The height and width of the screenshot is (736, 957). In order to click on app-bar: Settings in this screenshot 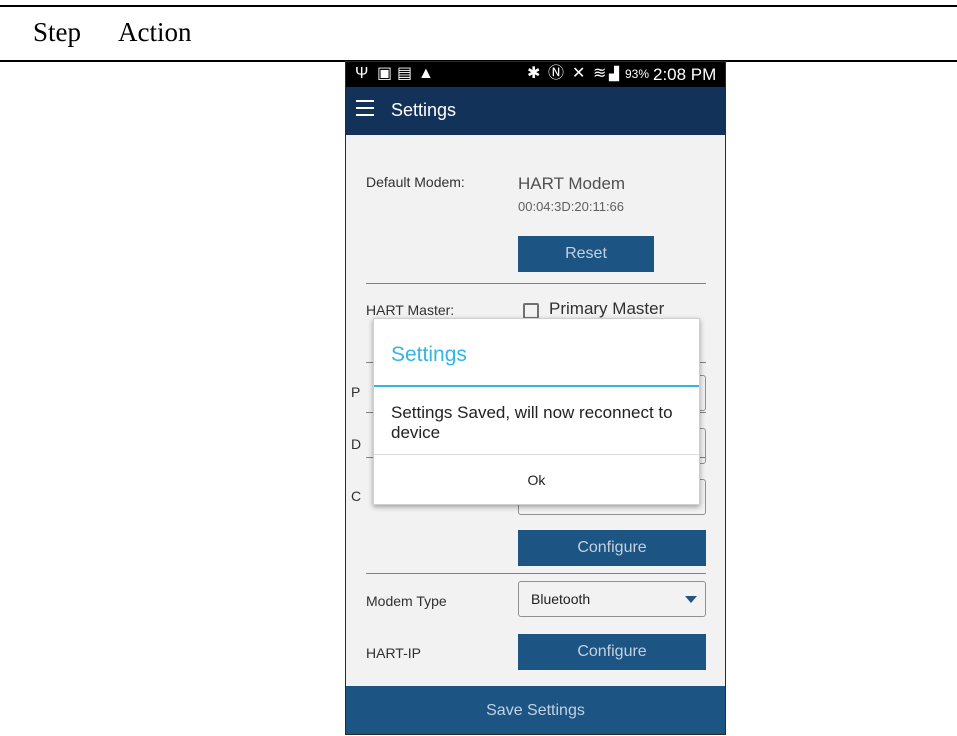, I will do `click(535, 111)`.